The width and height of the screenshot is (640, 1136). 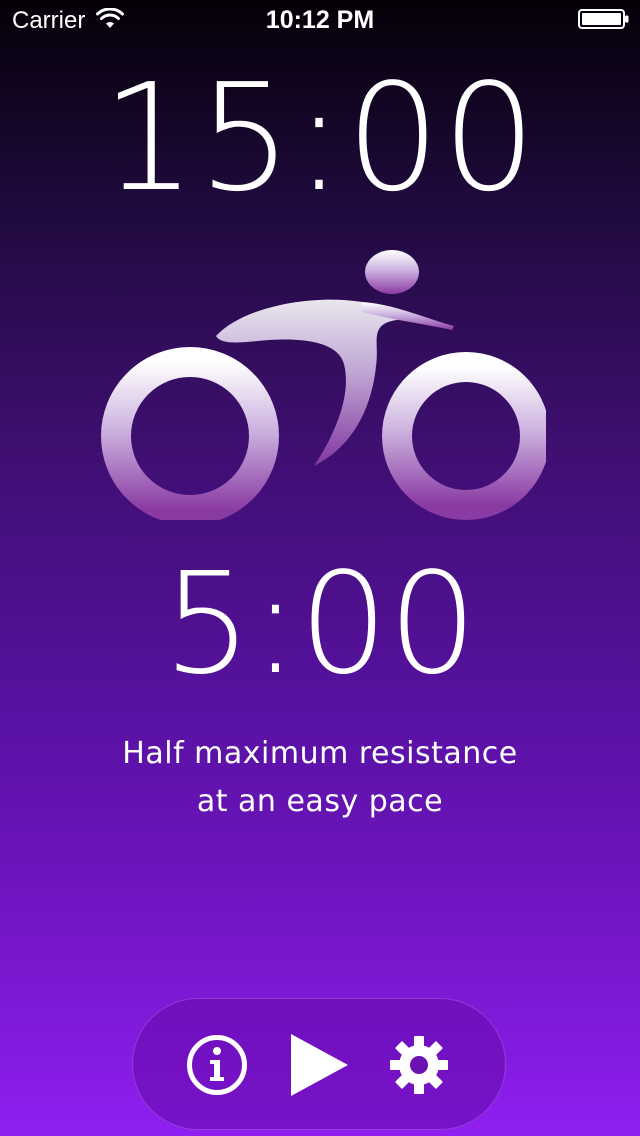 What do you see at coordinates (320, 138) in the screenshot?
I see `total-time-display: 15:00` at bounding box center [320, 138].